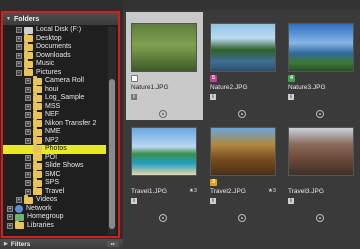 The height and width of the screenshot is (249, 360). I want to click on folder-tree-scrollbar, so click(112, 131).